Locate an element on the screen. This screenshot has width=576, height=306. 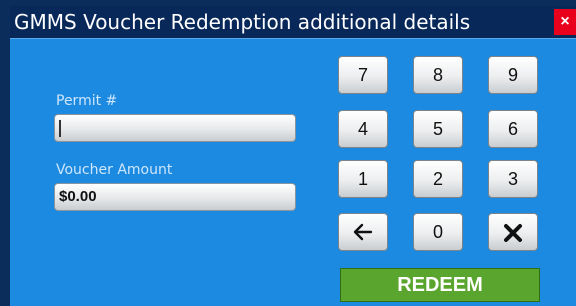
x-icon is located at coordinates (513, 233).